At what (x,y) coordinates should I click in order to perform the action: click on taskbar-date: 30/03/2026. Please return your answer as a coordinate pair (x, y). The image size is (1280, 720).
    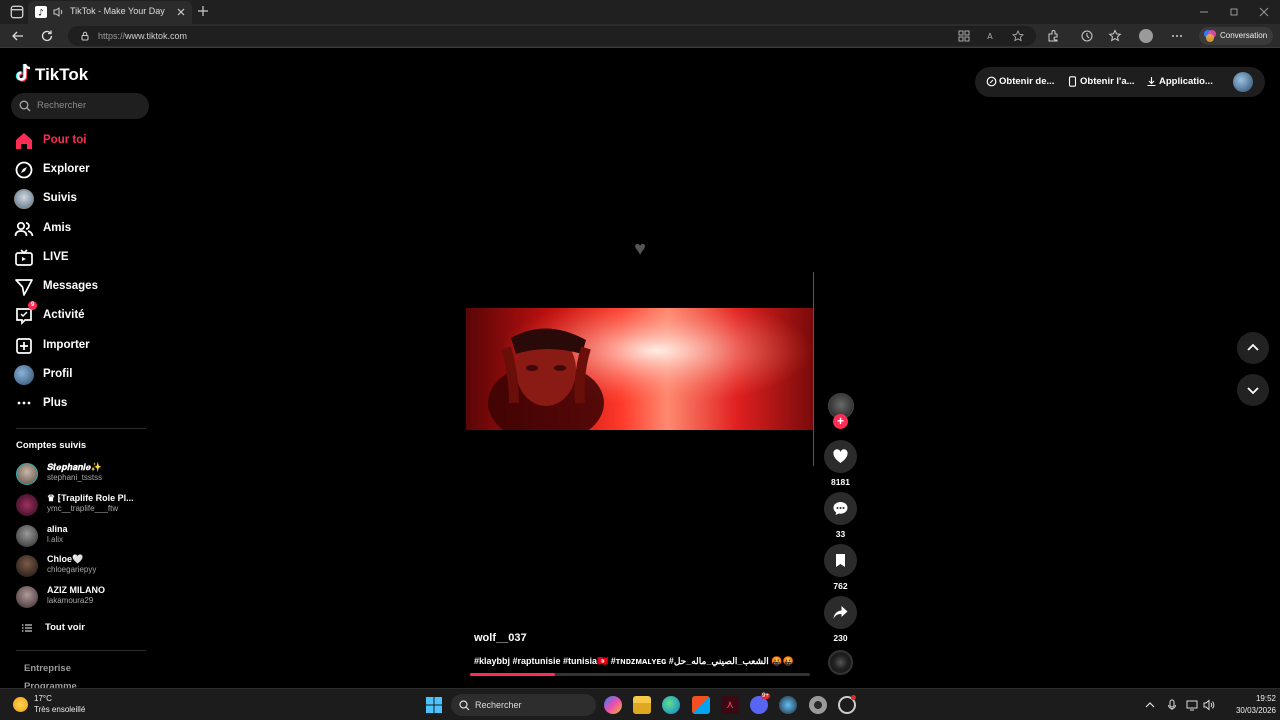
    Looking at the image, I should click on (1249, 710).